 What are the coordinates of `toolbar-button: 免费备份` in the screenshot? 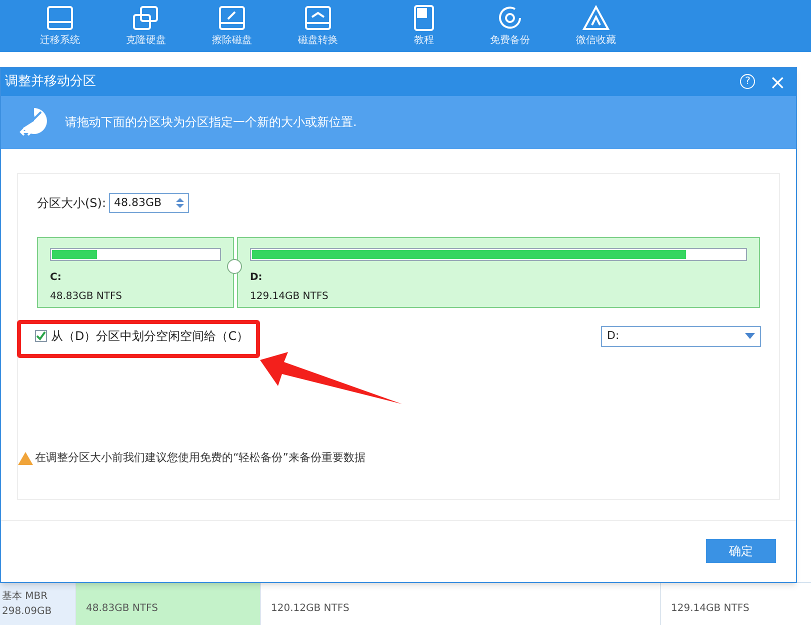 It's located at (510, 26).